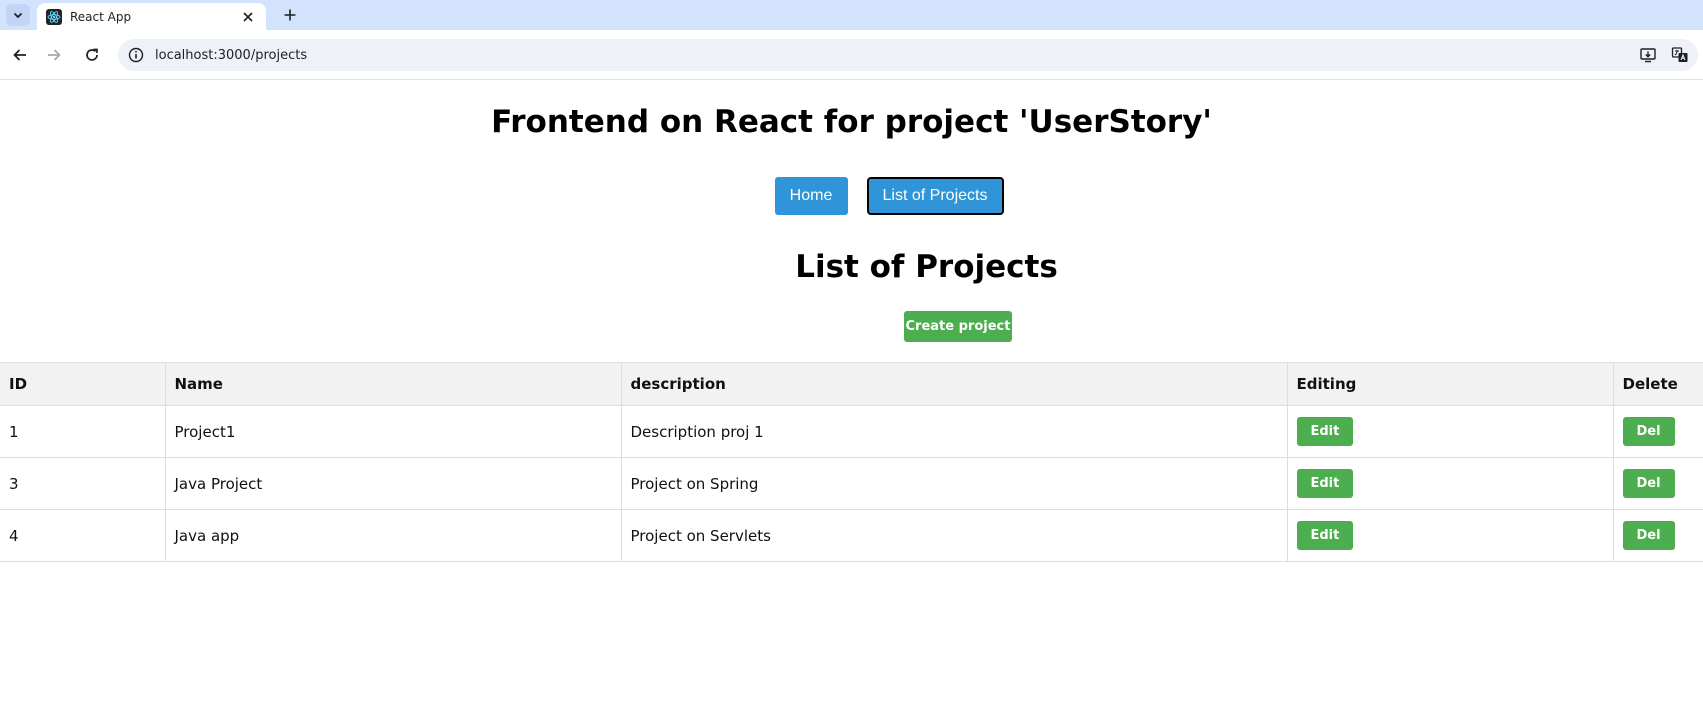  I want to click on reload-button, so click(92, 55).